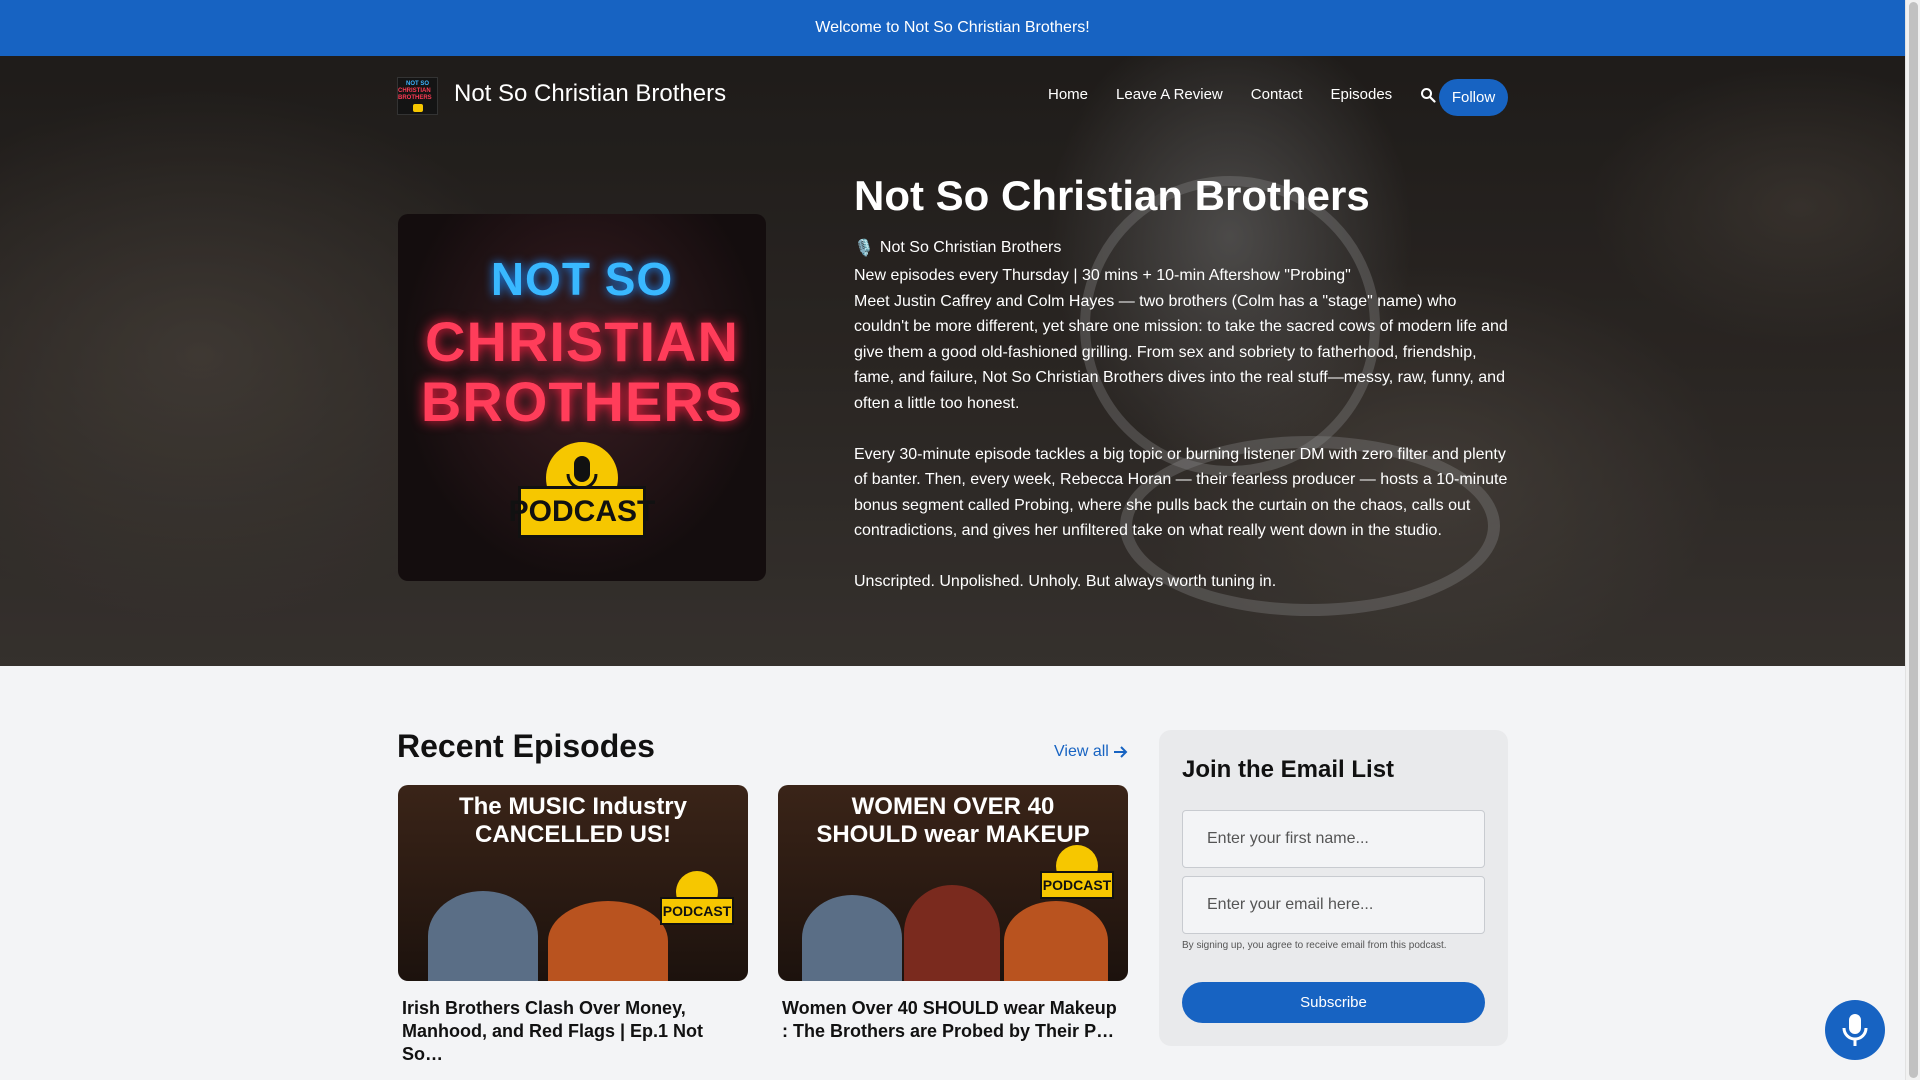 The image size is (1920, 1080). Describe the element at coordinates (582, 341) in the screenshot. I see `cover-line-2: CHRISTIAN` at that location.